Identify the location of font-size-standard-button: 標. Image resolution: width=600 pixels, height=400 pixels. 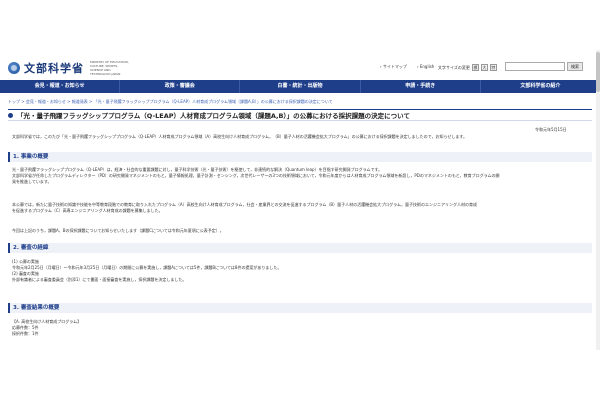
(475, 67).